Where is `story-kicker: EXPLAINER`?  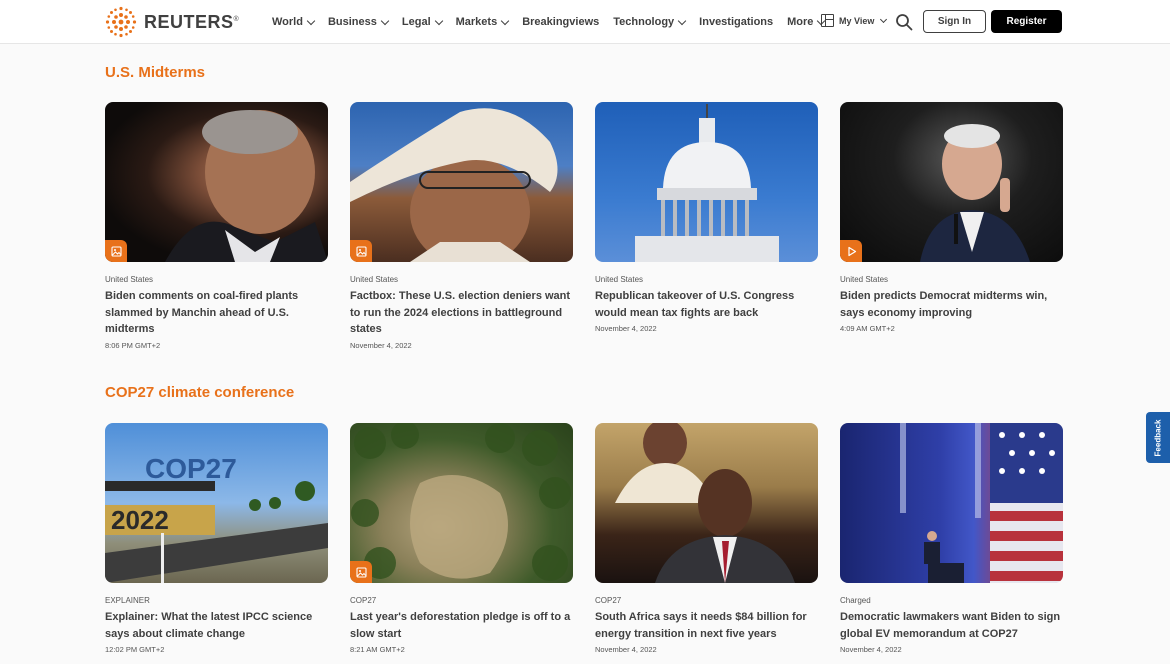
story-kicker: EXPLAINER is located at coordinates (216, 600).